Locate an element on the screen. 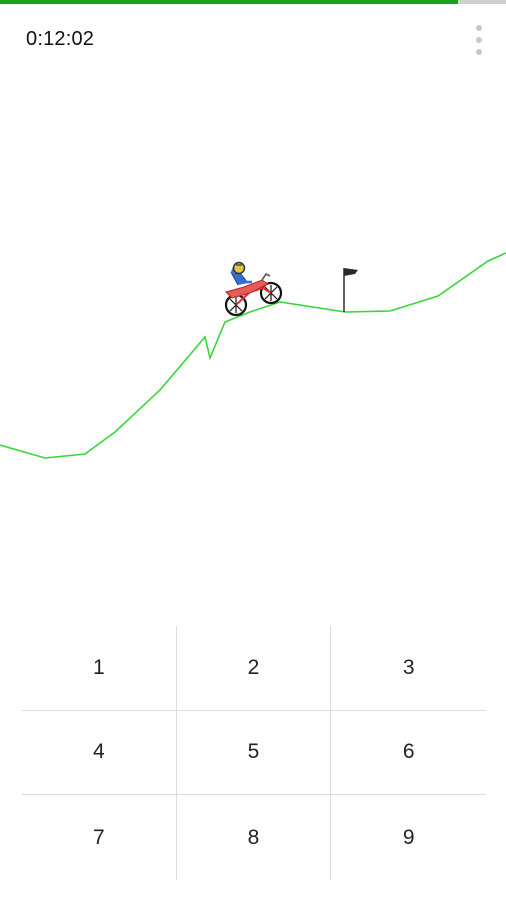 This screenshot has width=506, height=900. keypad-key-8: 8 is located at coordinates (254, 837).